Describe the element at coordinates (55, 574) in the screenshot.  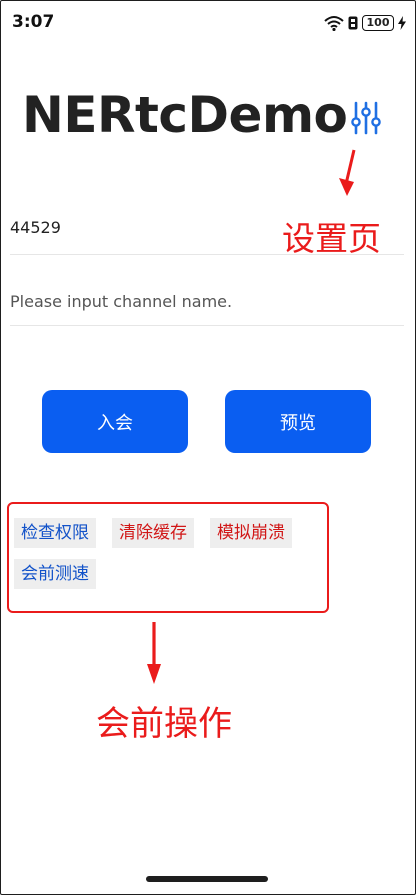
I see `pre-meeting-speed-test-button: 会前测速` at that location.